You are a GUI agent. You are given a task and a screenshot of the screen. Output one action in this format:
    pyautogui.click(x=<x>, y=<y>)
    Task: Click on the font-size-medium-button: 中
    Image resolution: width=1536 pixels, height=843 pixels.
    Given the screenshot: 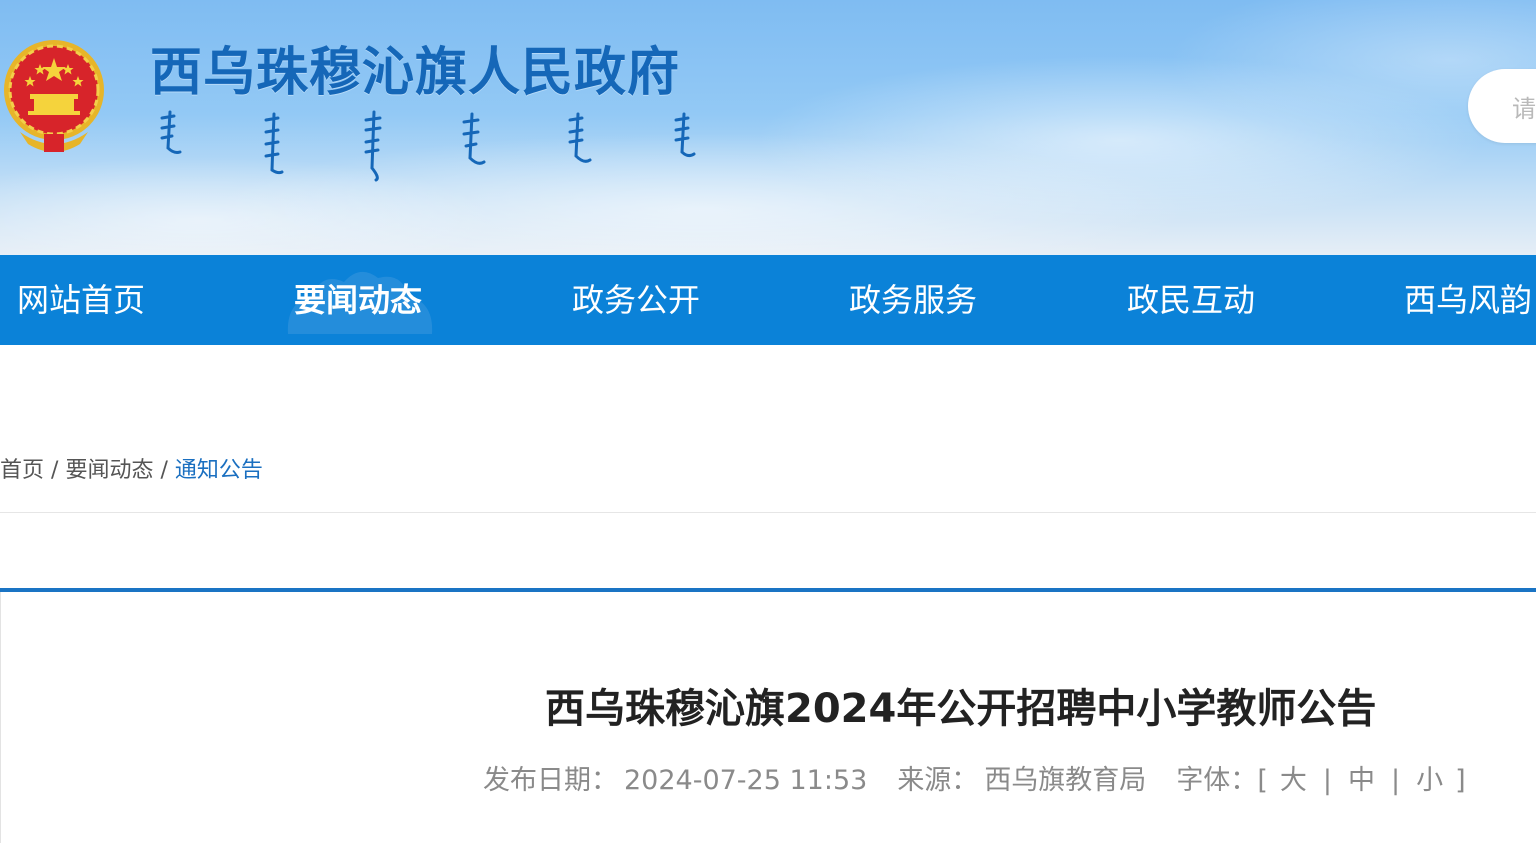 What is the action you would take?
    pyautogui.click(x=1361, y=781)
    